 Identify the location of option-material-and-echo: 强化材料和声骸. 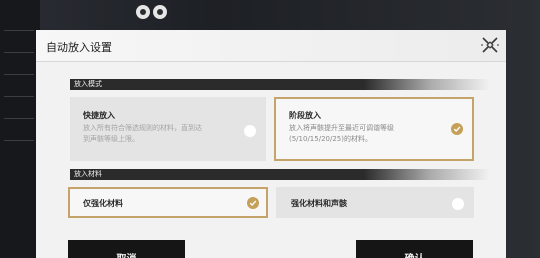
(375, 202).